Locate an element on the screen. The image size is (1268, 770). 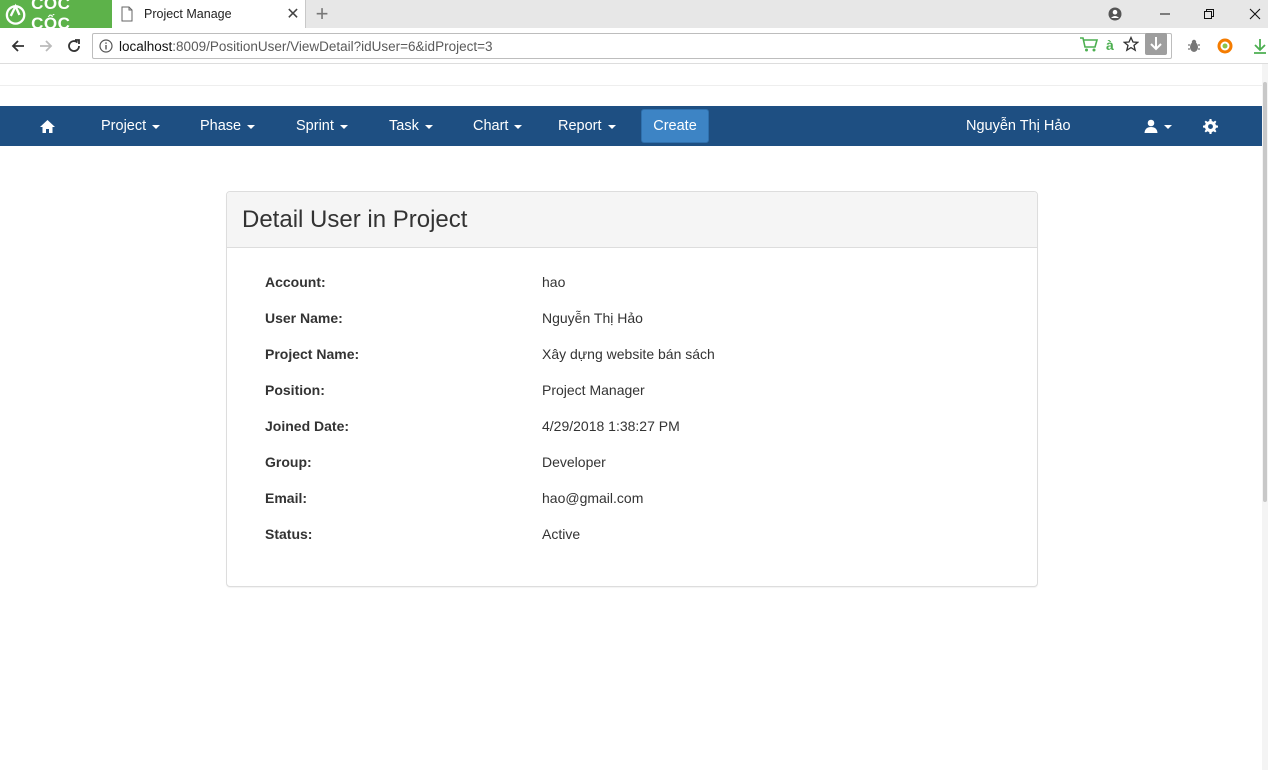
account-label: Account: is located at coordinates (295, 282).